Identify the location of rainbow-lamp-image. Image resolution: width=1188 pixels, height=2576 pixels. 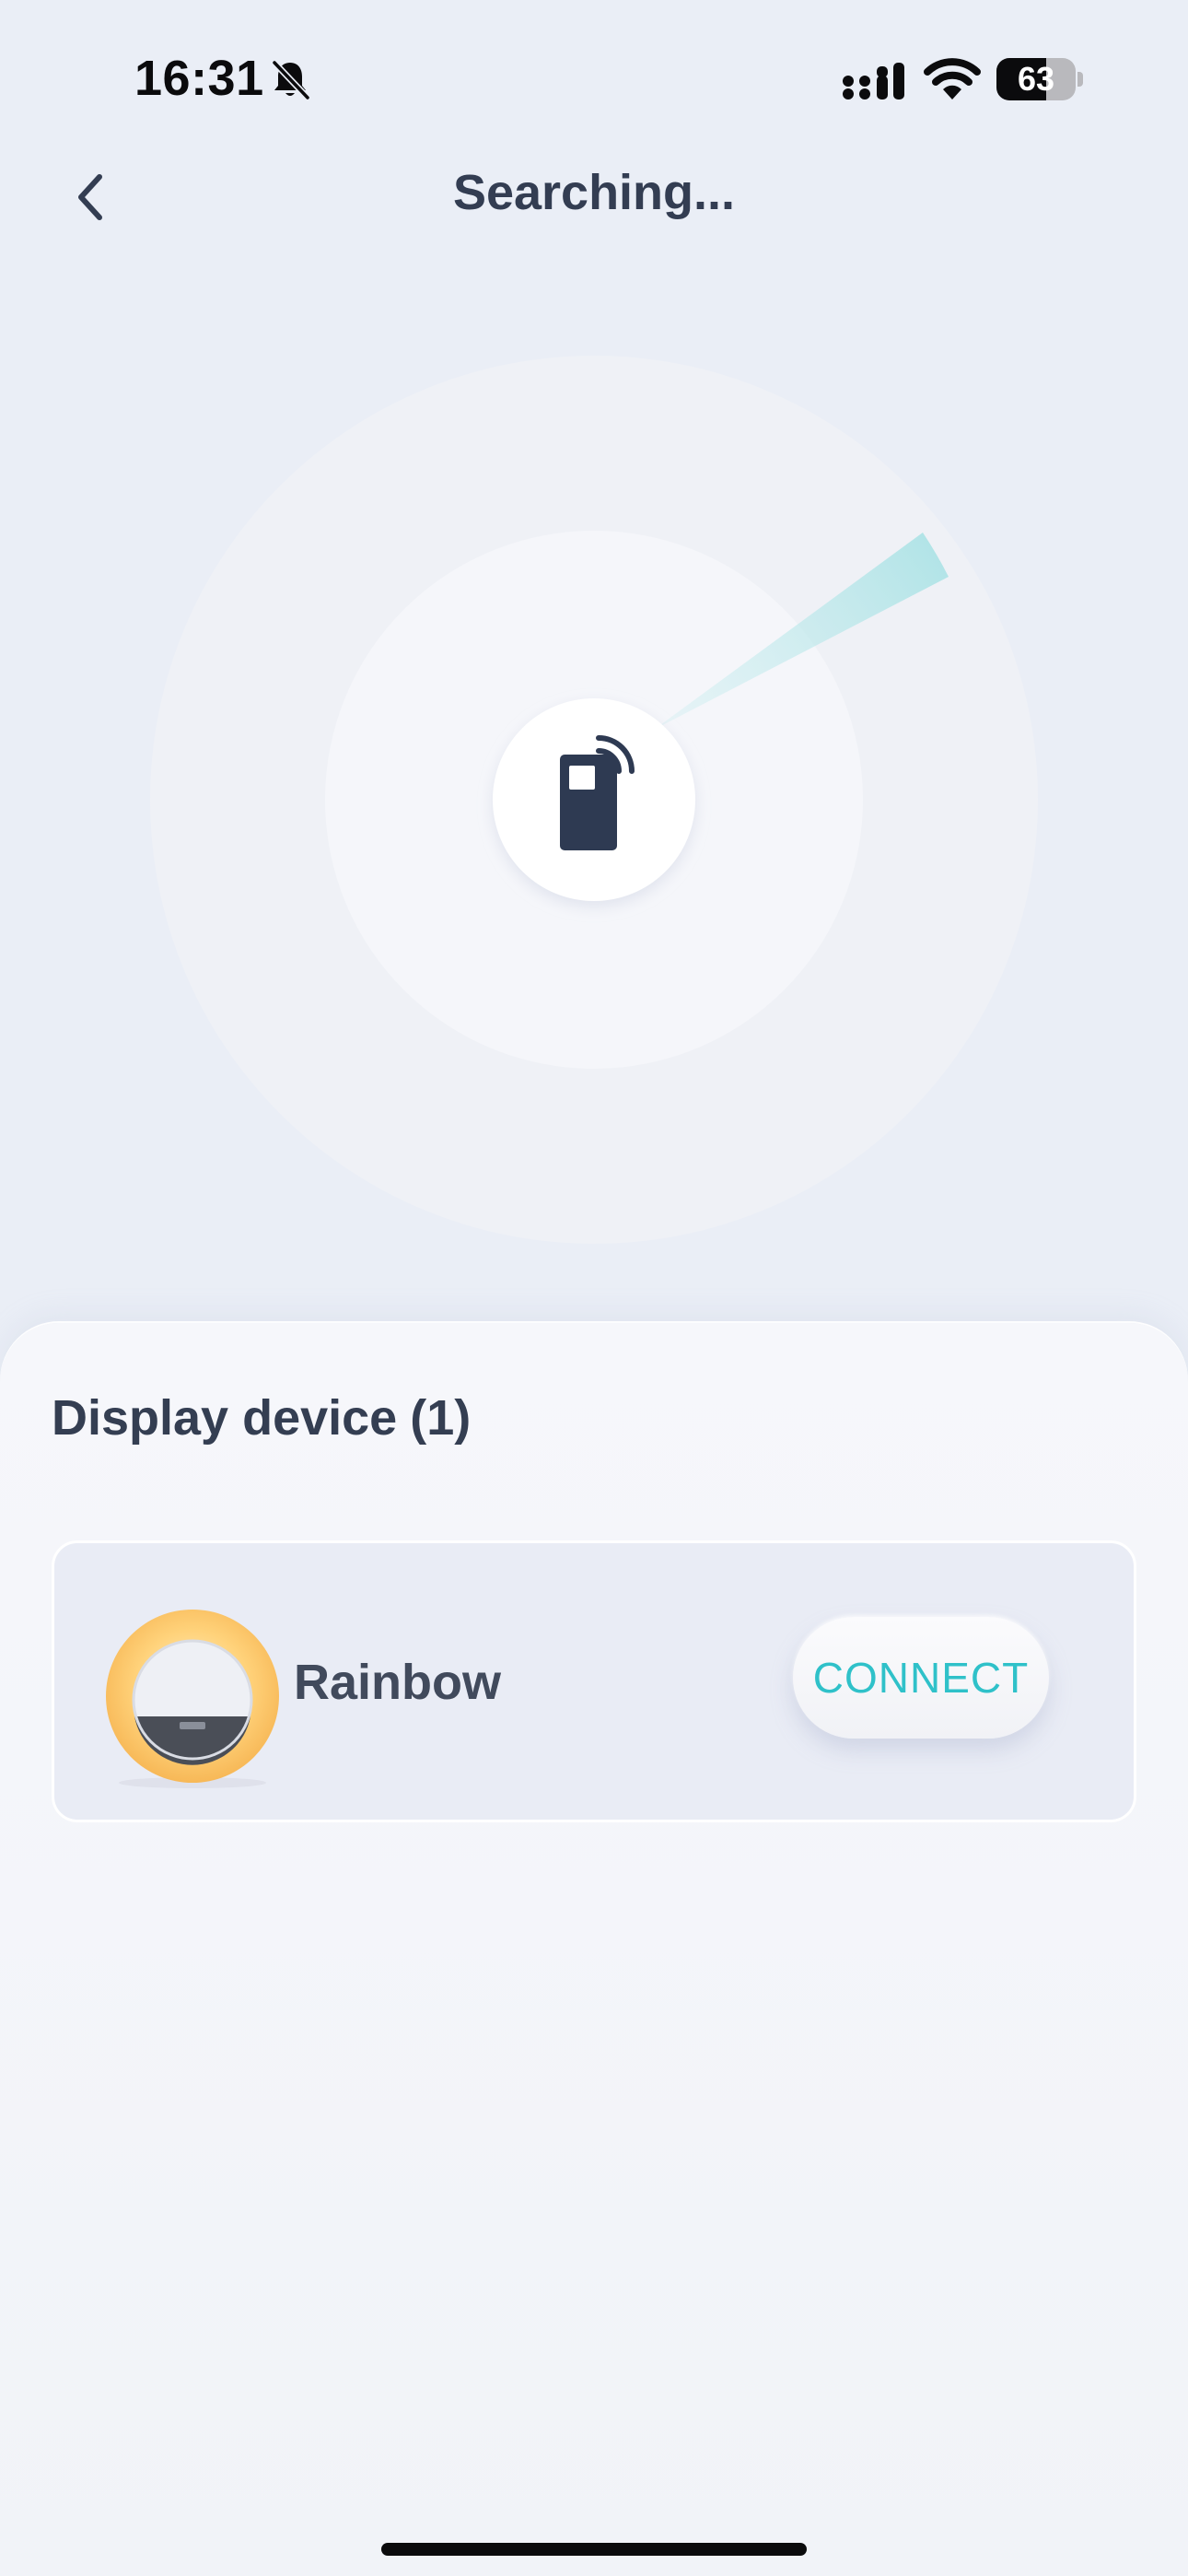
(192, 1699).